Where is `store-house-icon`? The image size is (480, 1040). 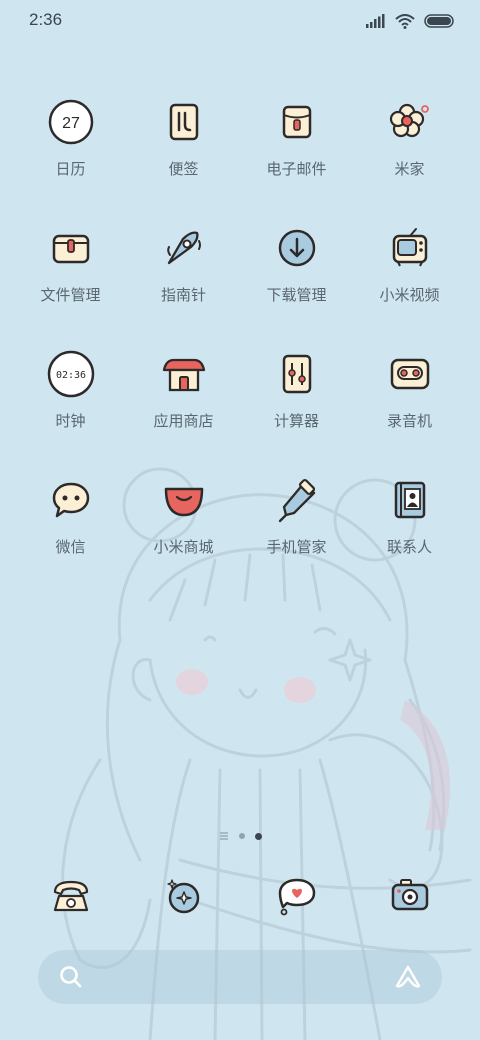
store-house-icon is located at coordinates (184, 374).